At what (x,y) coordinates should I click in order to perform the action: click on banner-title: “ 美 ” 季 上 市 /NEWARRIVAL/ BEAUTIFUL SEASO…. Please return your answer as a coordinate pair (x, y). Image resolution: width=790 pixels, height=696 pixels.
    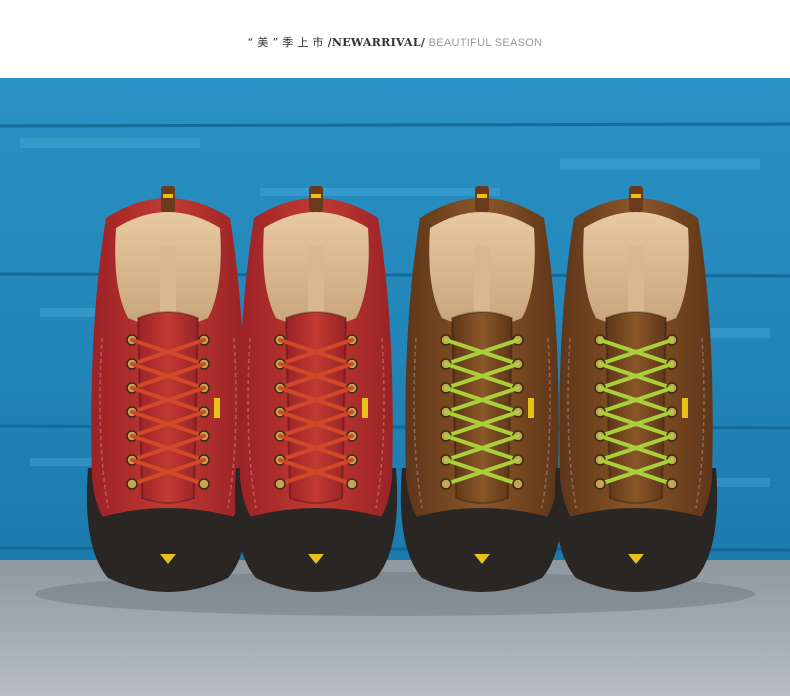
    Looking at the image, I should click on (395, 42).